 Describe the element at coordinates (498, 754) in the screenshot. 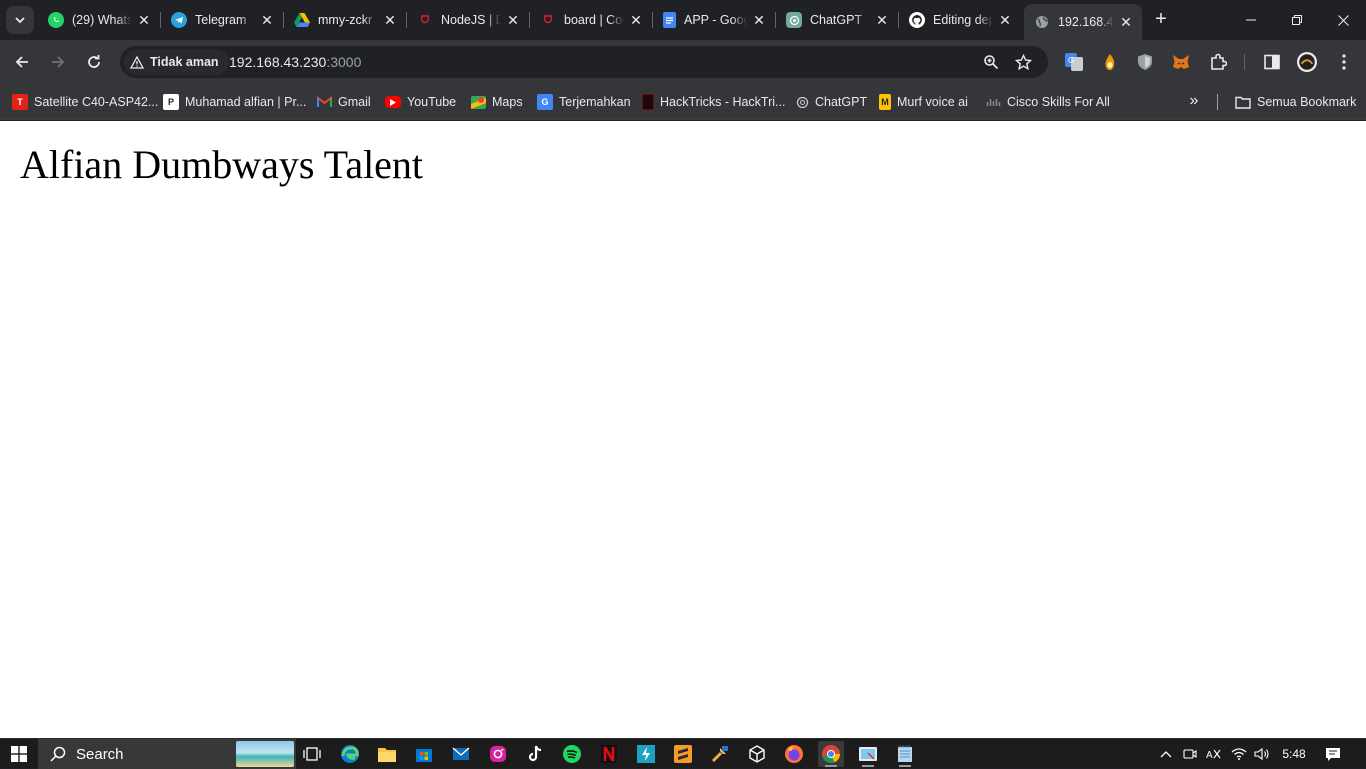

I see `instagram-icon` at that location.